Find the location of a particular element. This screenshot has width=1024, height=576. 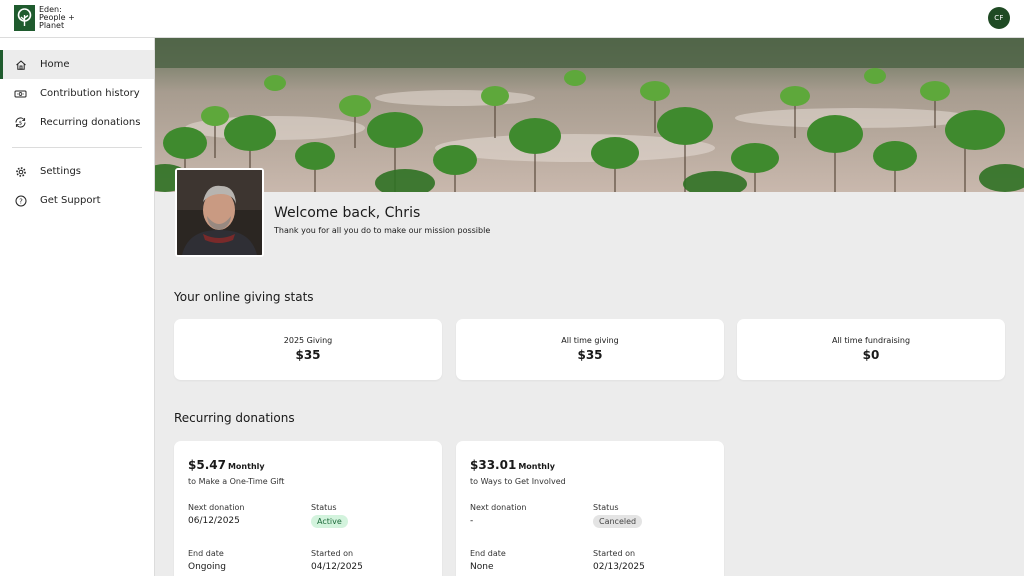

recurring-section-title: Recurring donations is located at coordinates (234, 418).